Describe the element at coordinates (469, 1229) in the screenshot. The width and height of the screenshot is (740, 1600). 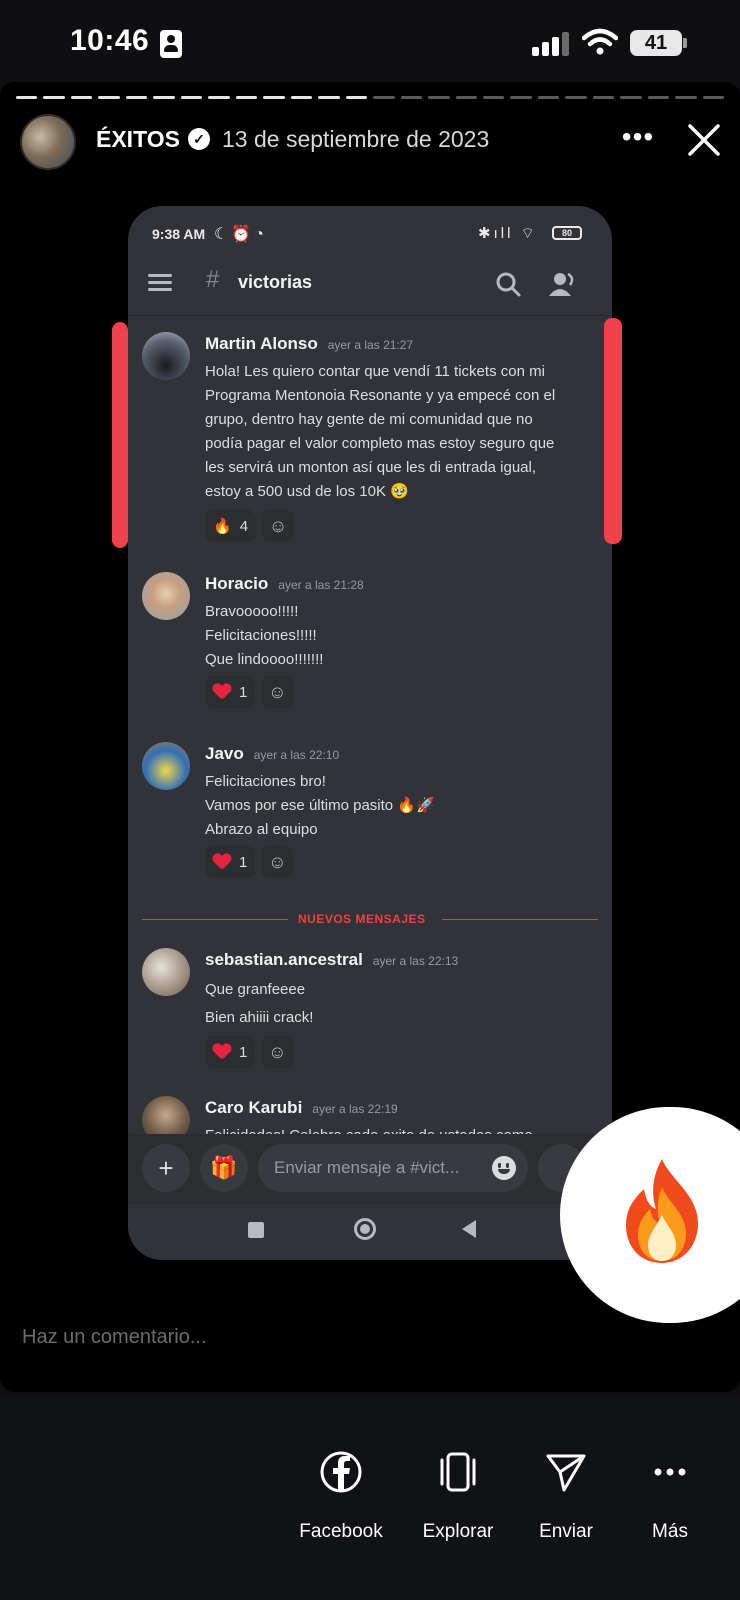
I see `back-icon` at that location.